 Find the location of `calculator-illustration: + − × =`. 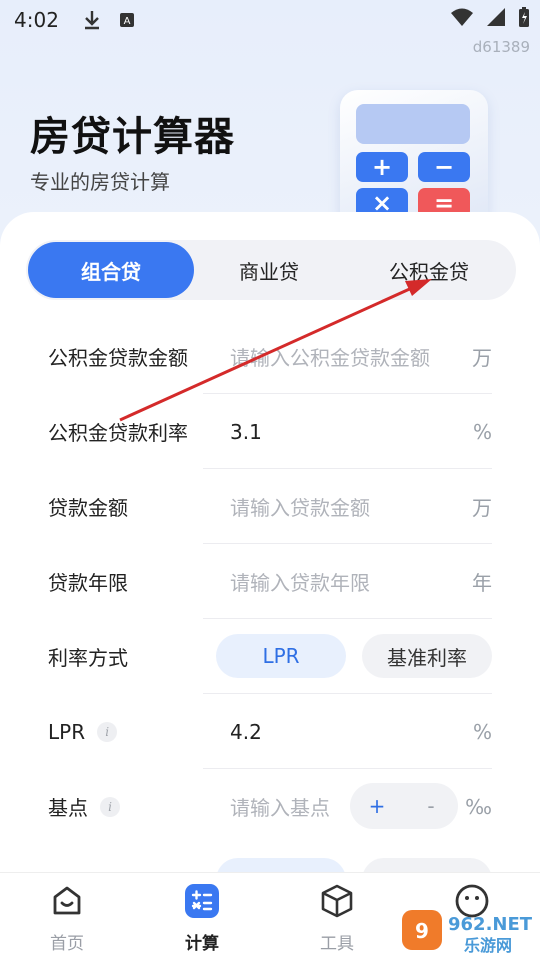

calculator-illustration: + − × = is located at coordinates (414, 160).